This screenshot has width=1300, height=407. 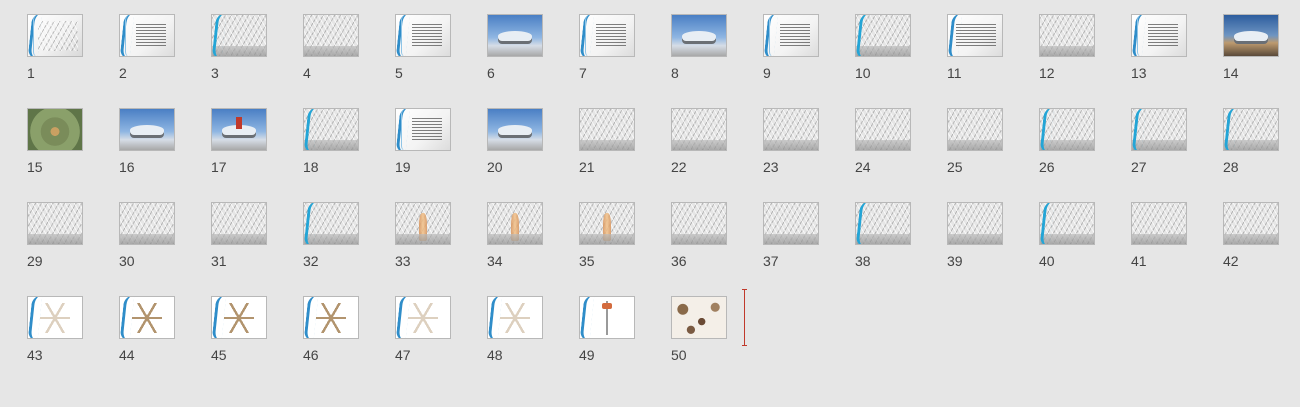 What do you see at coordinates (607, 329) in the screenshot?
I see `slide-thumbnail-49: 49` at bounding box center [607, 329].